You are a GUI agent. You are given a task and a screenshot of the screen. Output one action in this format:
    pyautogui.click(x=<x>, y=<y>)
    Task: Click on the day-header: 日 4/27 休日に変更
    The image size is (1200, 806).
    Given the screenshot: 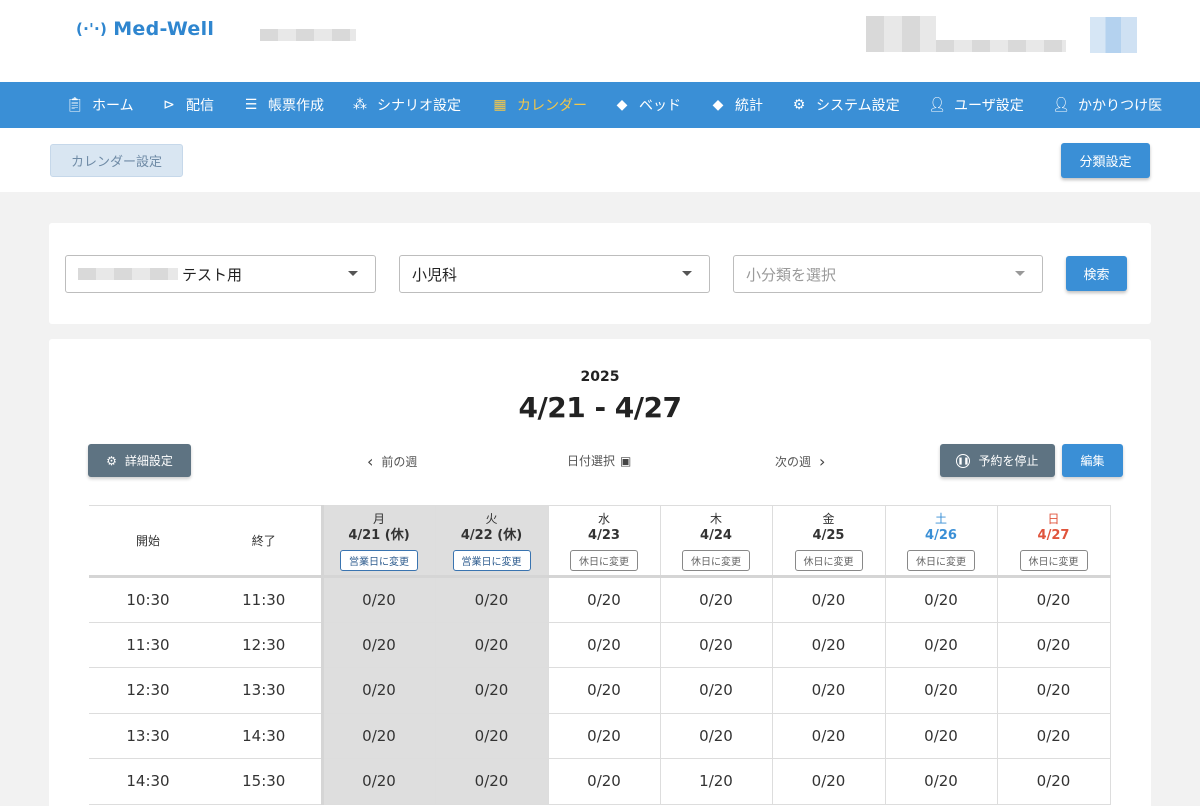 What is the action you would take?
    pyautogui.click(x=1054, y=541)
    